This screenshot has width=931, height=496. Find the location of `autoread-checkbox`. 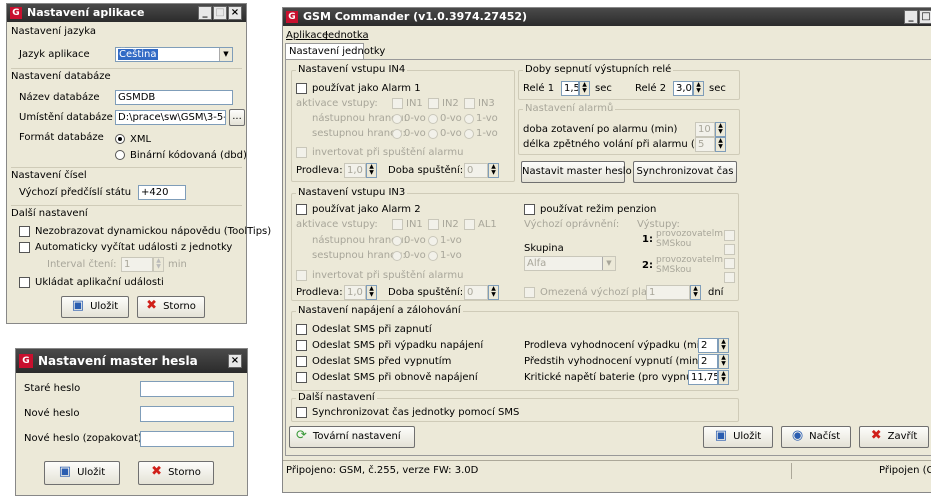

autoread-checkbox is located at coordinates (24, 247).